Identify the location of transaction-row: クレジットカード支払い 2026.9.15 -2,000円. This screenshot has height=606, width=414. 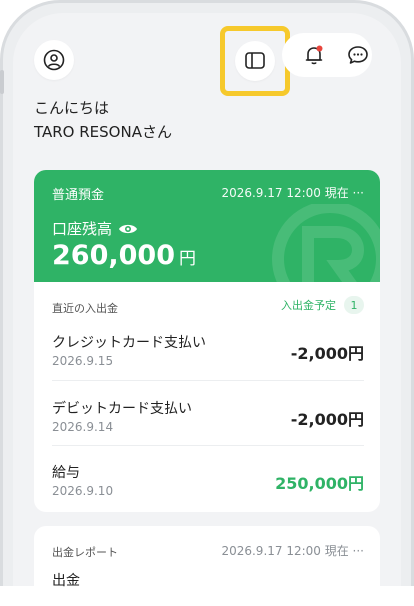
(208, 365).